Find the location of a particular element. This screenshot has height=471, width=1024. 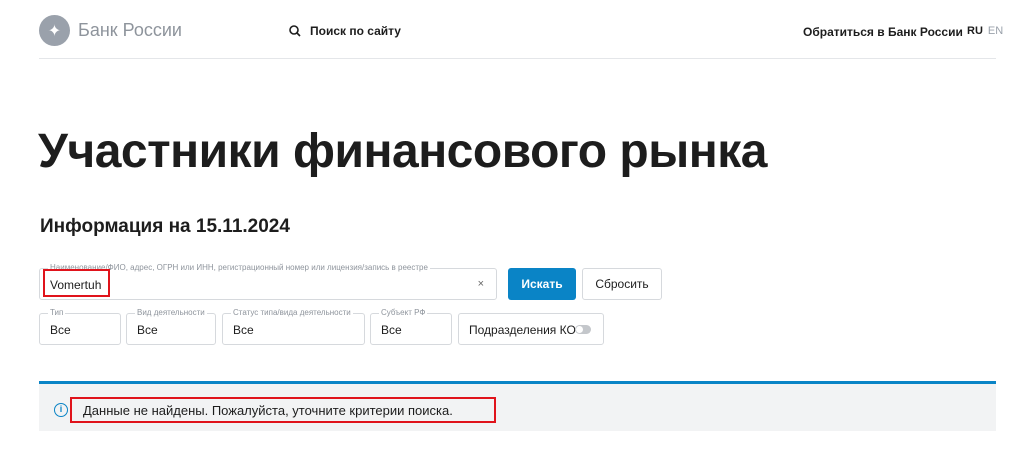

branches-toggle: Подразделения КО is located at coordinates (531, 329).